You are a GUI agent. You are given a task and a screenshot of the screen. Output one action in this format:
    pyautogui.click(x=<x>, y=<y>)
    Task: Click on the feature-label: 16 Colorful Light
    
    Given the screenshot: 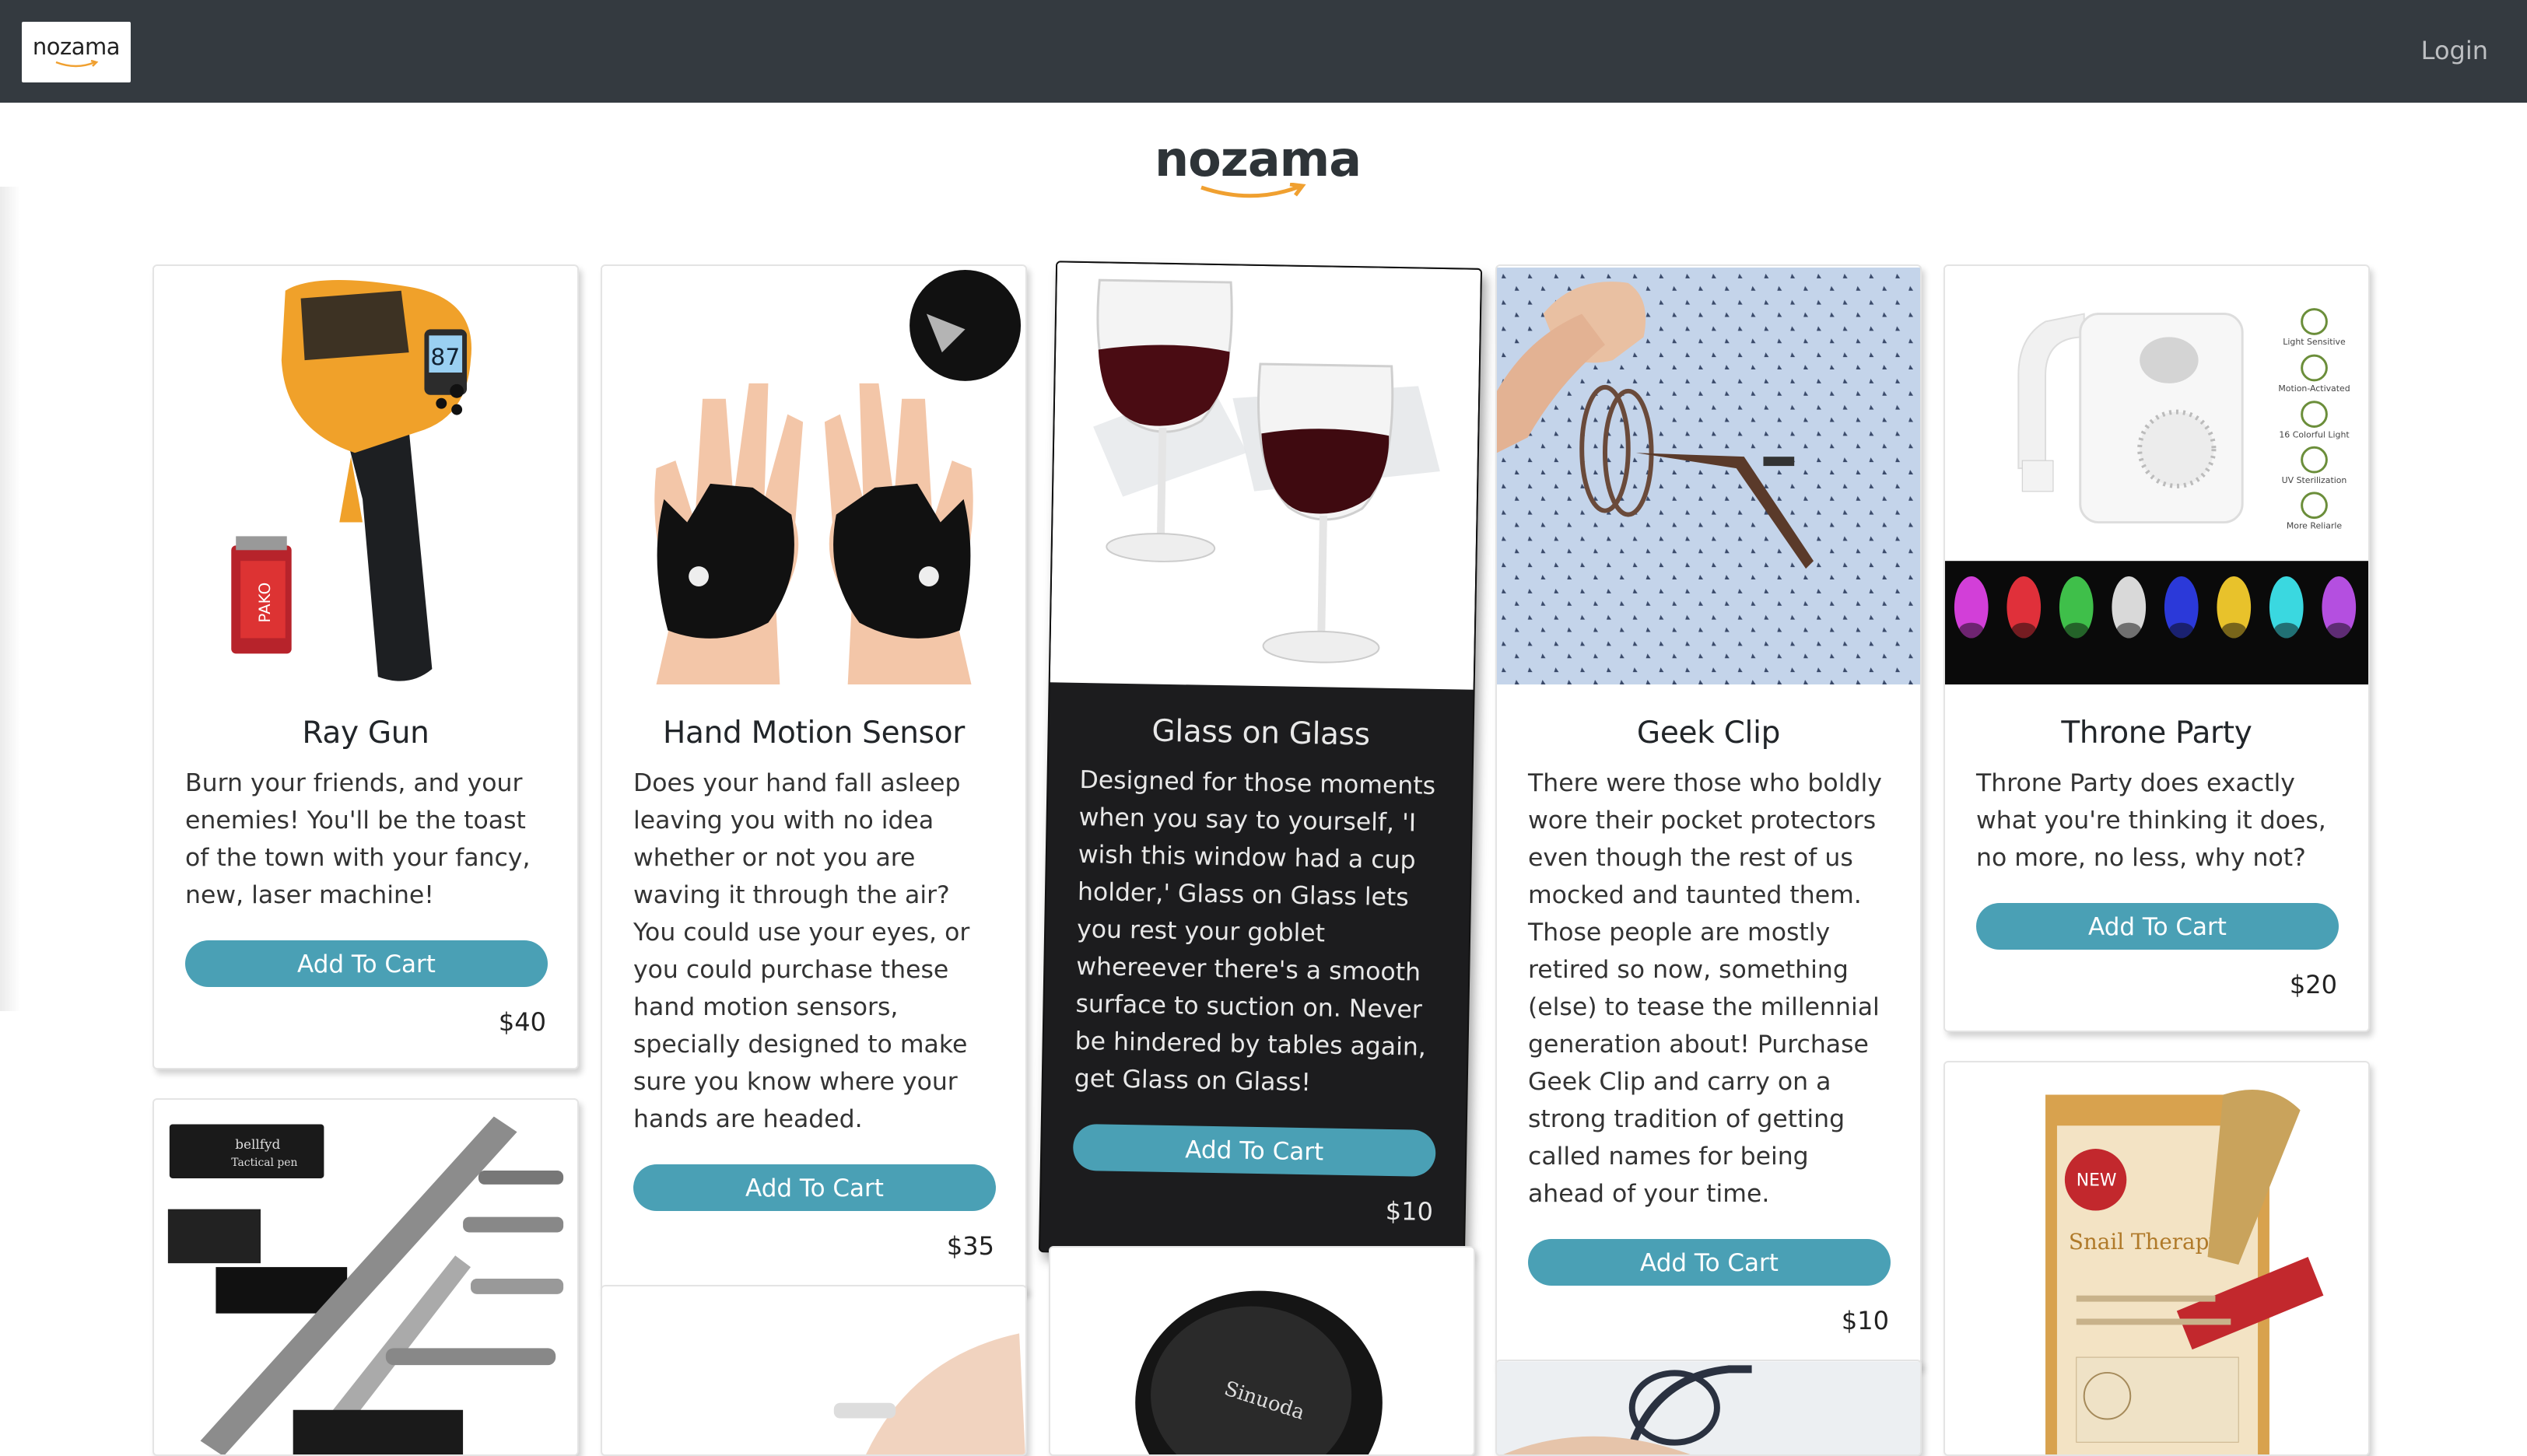 What is the action you would take?
    pyautogui.click(x=2314, y=434)
    